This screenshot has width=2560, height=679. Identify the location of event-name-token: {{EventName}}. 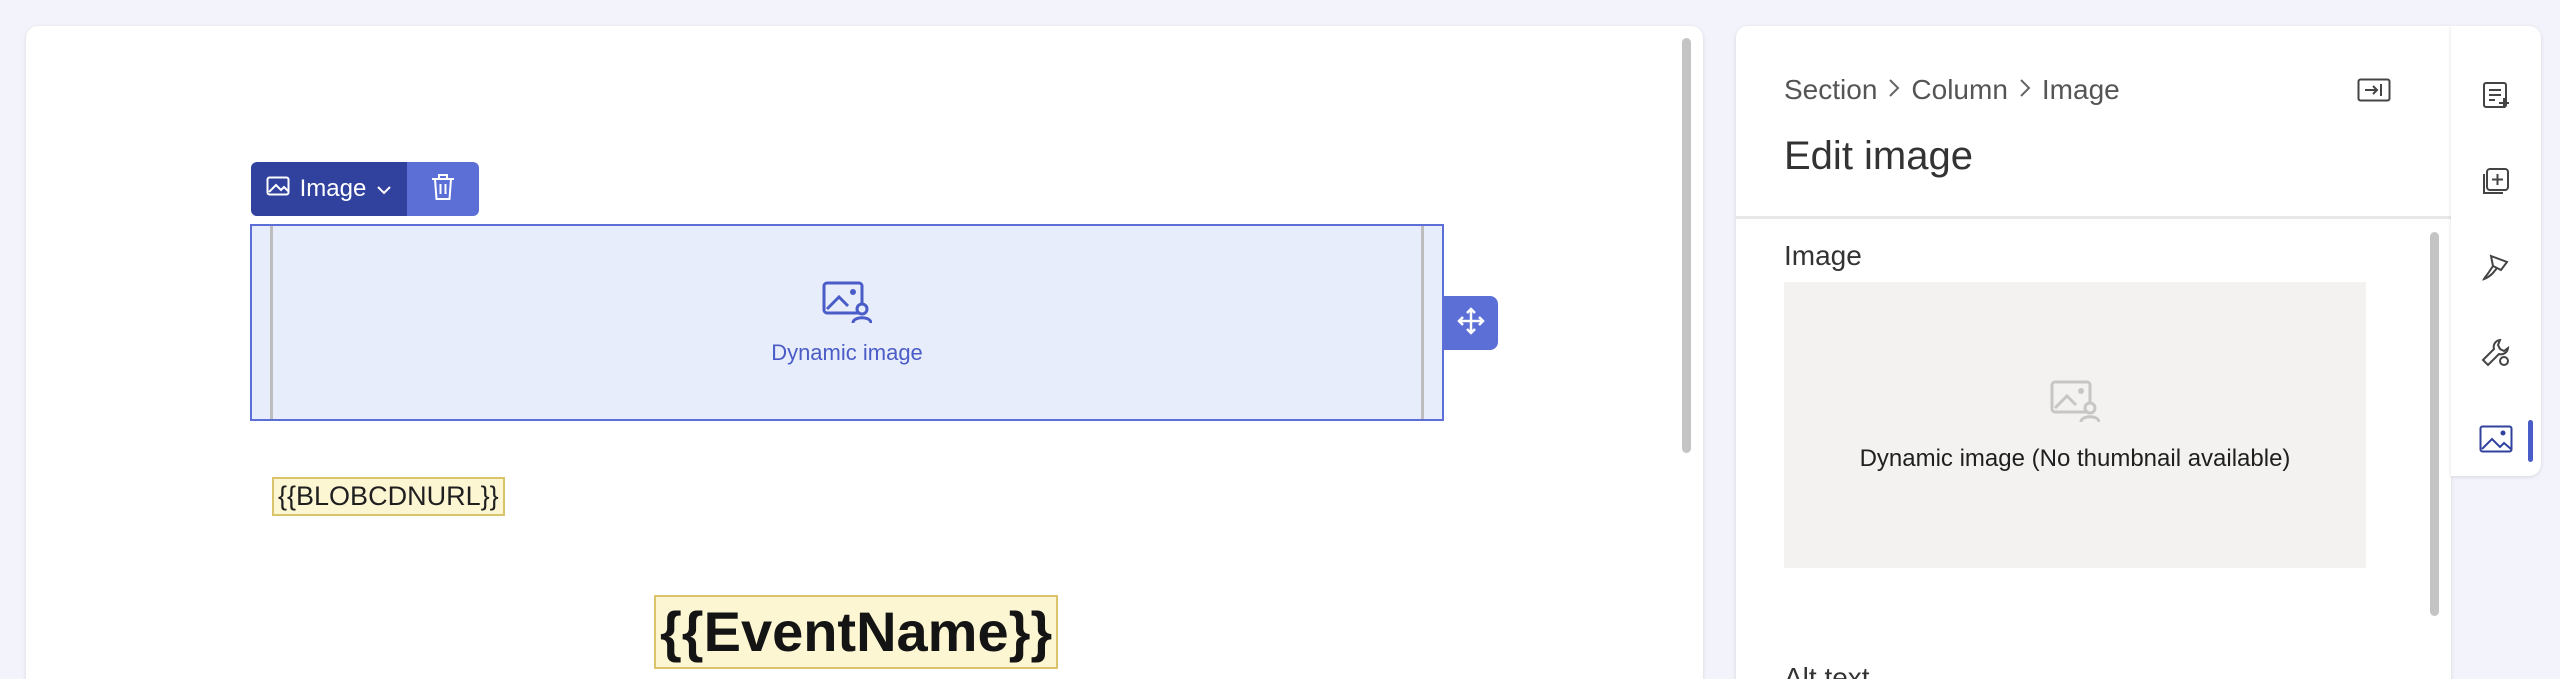
(856, 632).